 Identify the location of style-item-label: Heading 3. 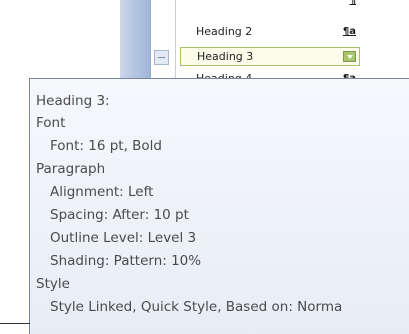
(225, 56).